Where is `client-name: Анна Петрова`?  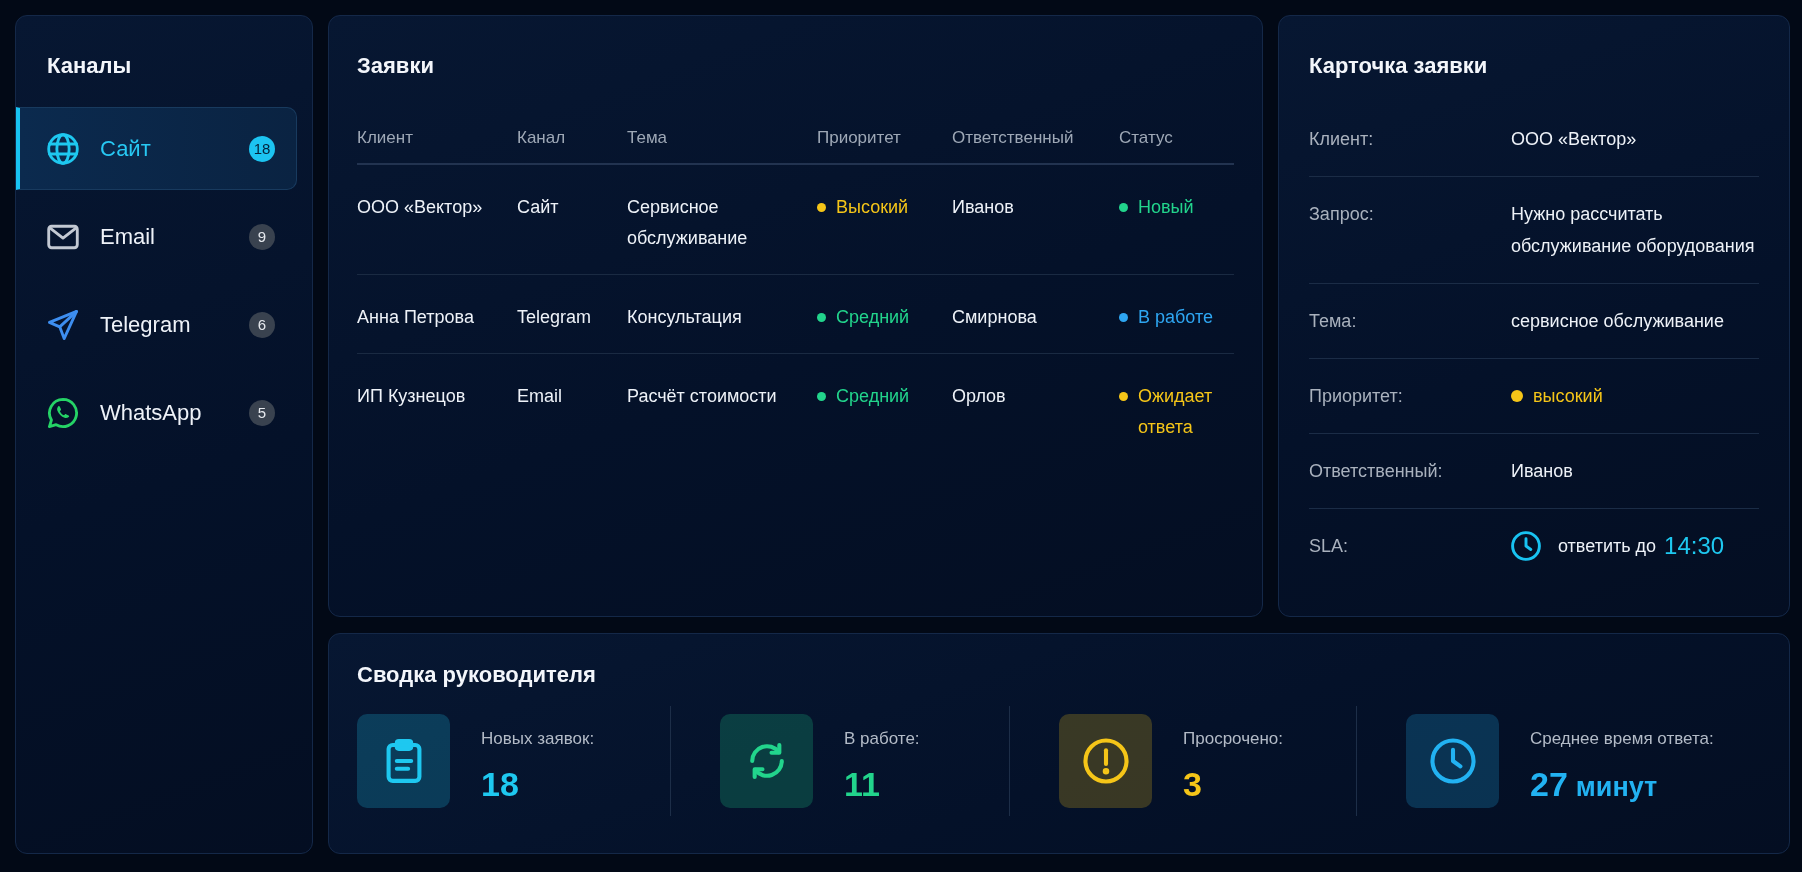 client-name: Анна Петрова is located at coordinates (415, 317).